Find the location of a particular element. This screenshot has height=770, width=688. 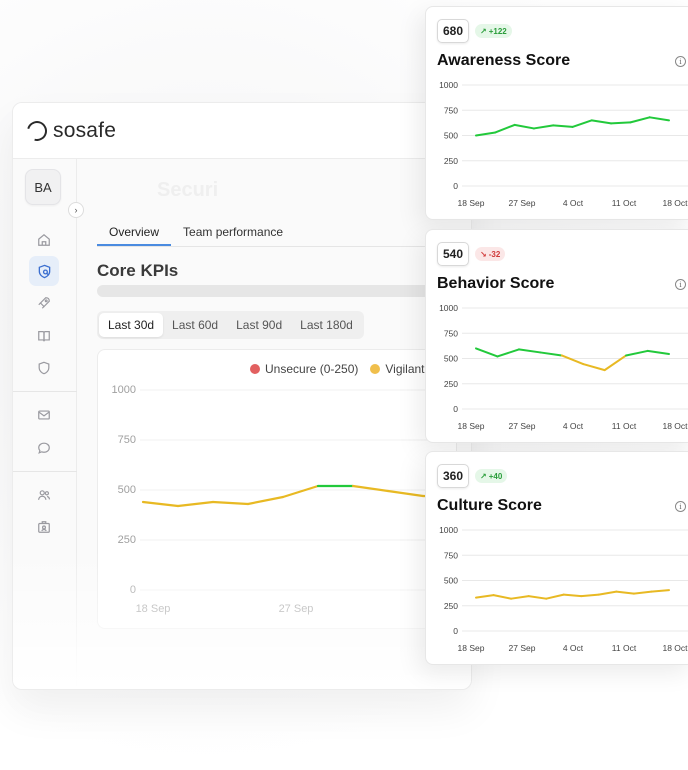

avatar: BA is located at coordinates (43, 187).